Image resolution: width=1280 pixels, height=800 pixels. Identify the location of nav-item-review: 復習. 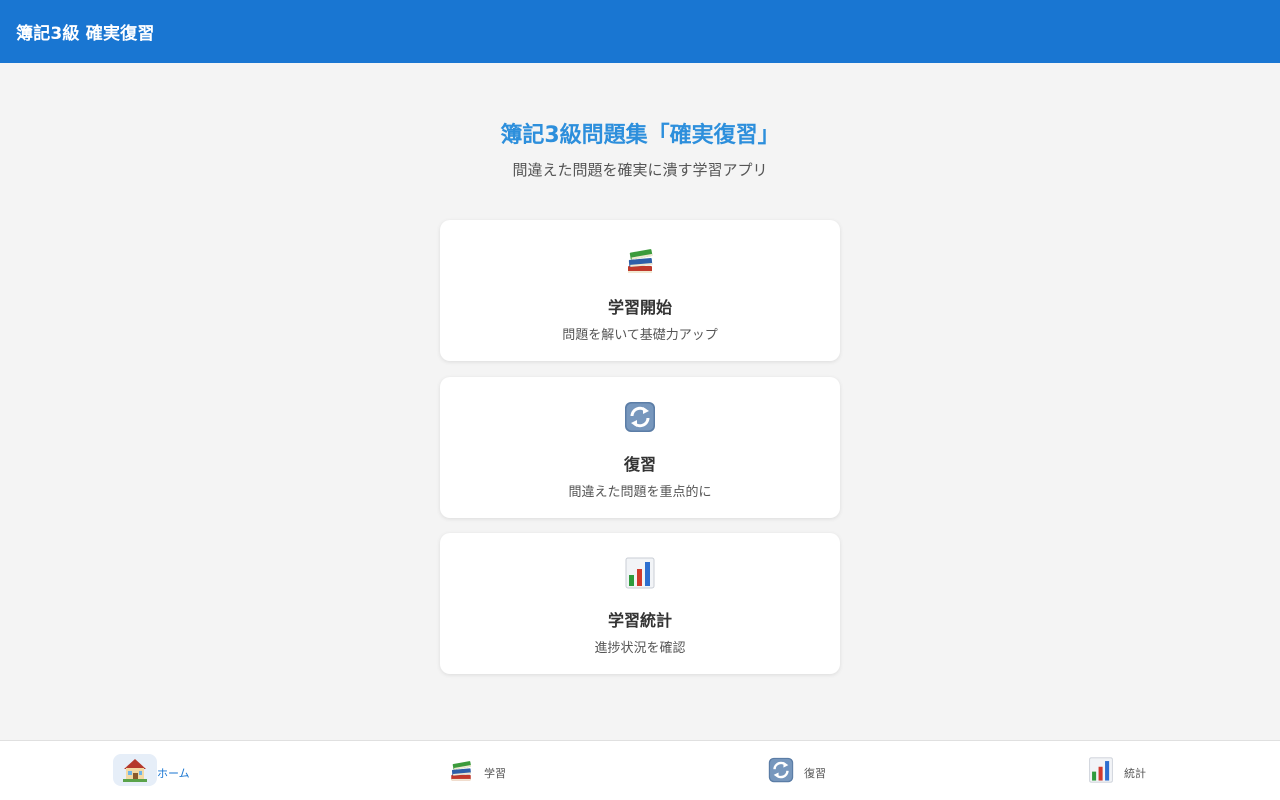
(797, 770).